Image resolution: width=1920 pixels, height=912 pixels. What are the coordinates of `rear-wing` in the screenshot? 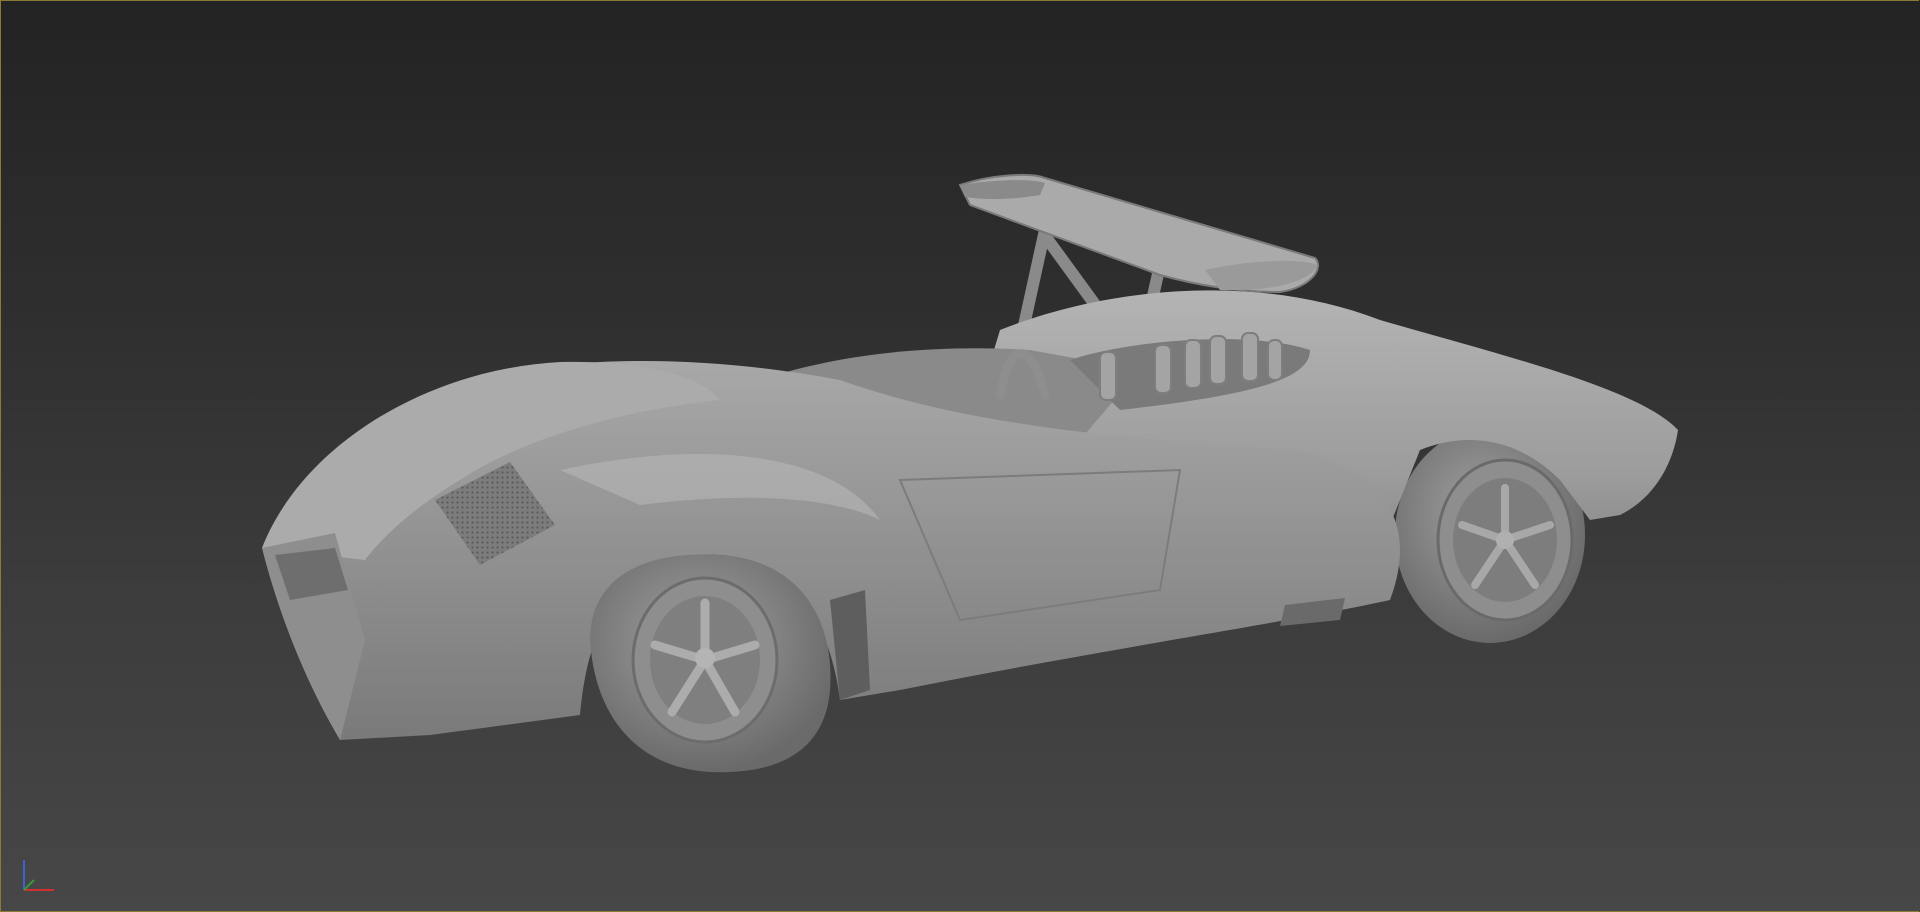 It's located at (1139, 233).